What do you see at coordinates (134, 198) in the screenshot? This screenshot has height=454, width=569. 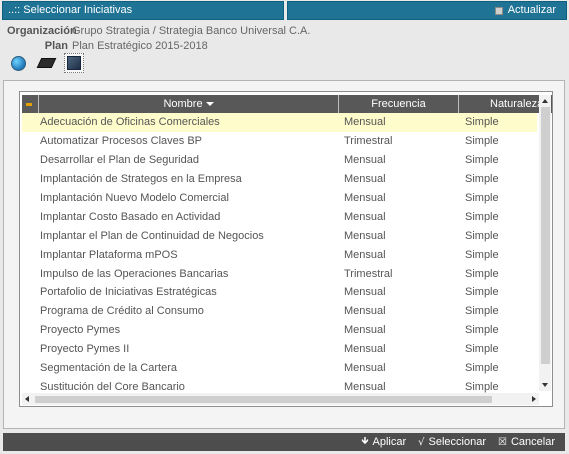 I see `cell-nombre: Implantación Nuevo Modelo Comercial` at bounding box center [134, 198].